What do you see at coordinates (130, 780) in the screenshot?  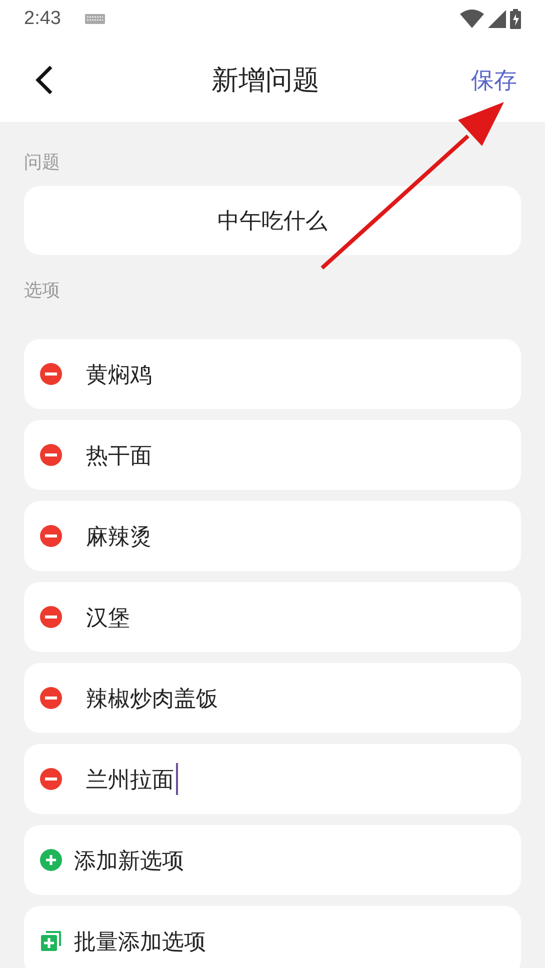 I see `option-text: 兰州拉面` at bounding box center [130, 780].